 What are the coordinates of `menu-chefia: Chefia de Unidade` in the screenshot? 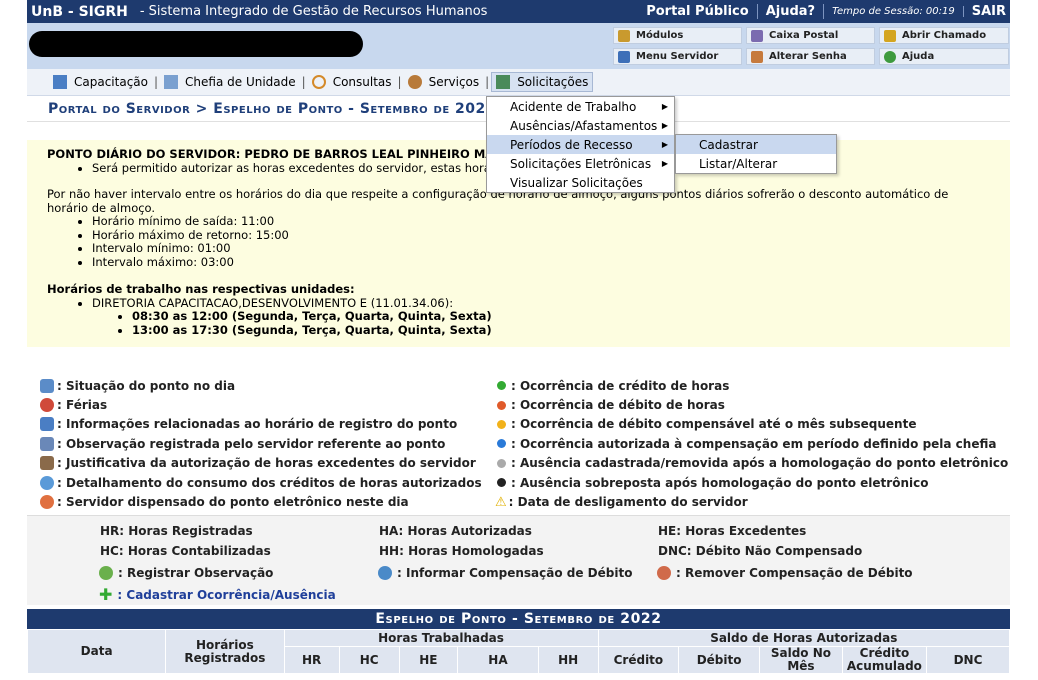 It's located at (230, 82).